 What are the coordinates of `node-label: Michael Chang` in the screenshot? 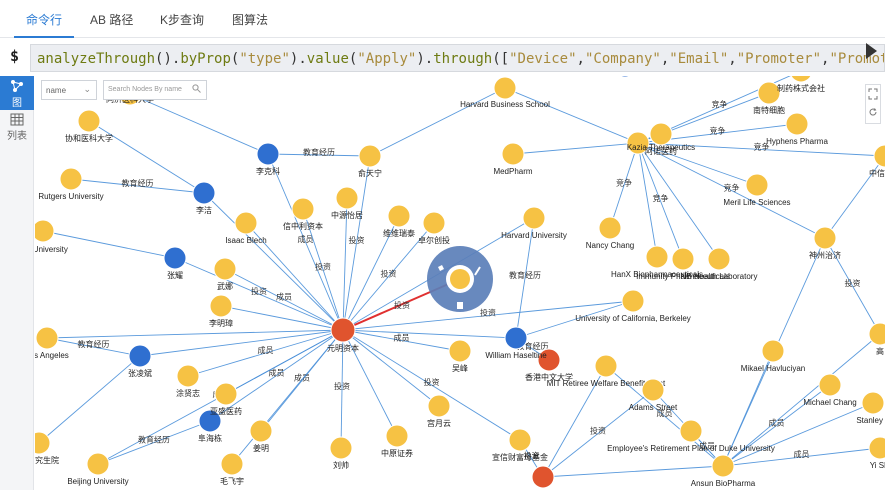 It's located at (829, 402).